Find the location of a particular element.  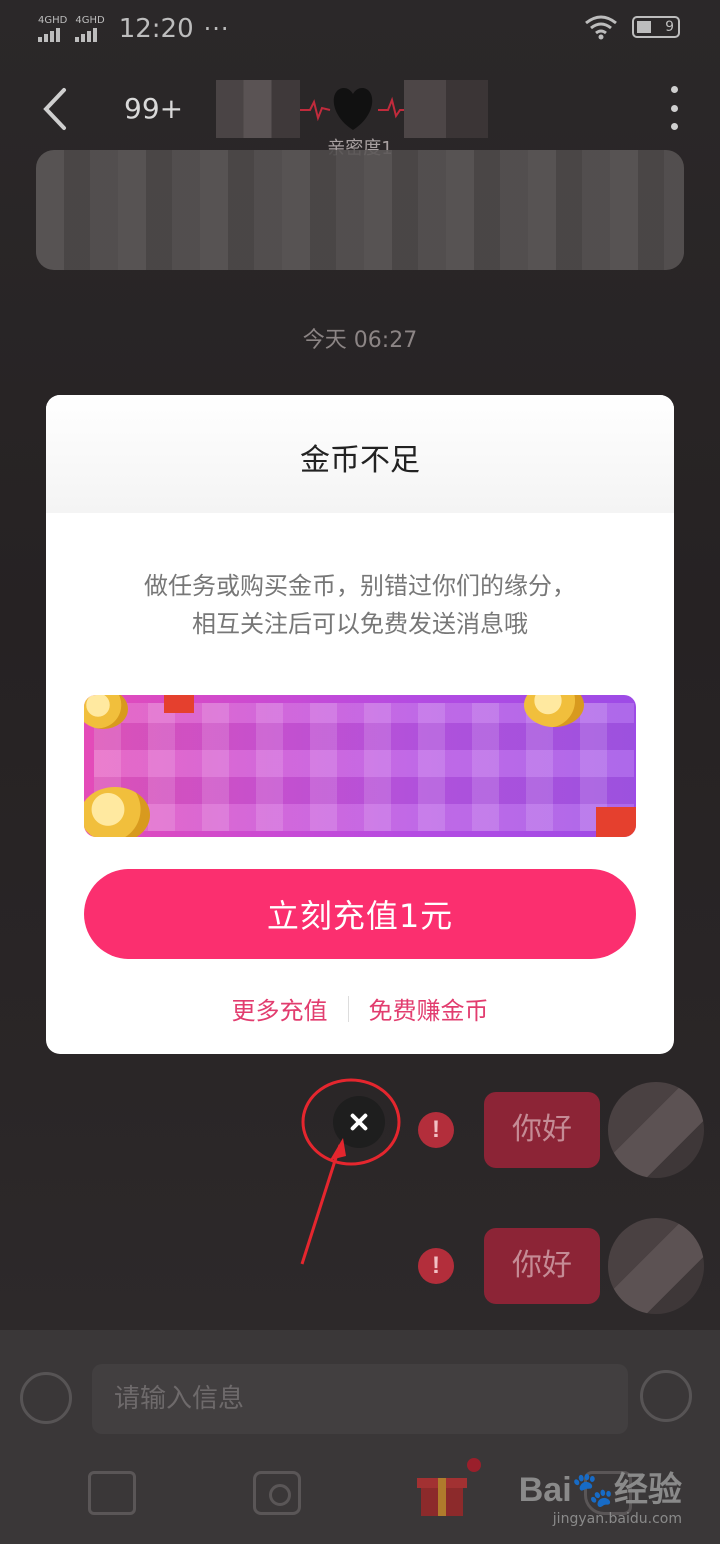

dialog-header: 金币不足 is located at coordinates (360, 454).